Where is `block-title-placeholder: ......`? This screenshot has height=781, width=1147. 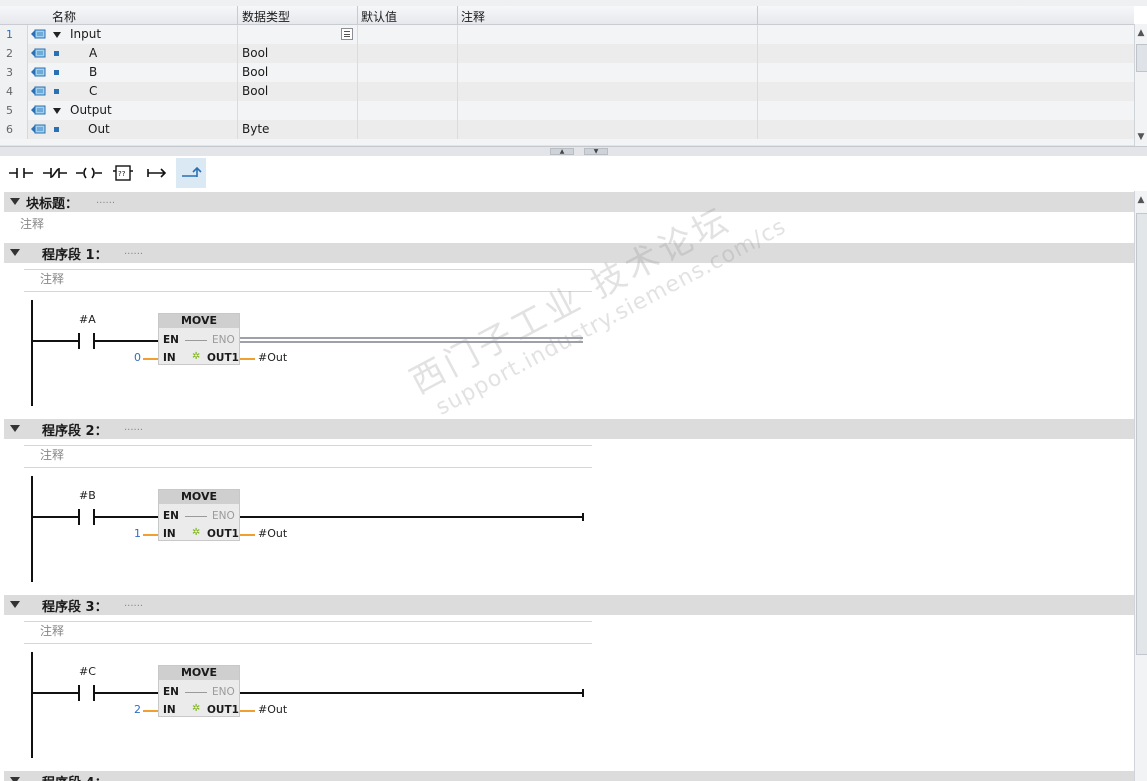
block-title-placeholder: ...... is located at coordinates (105, 200).